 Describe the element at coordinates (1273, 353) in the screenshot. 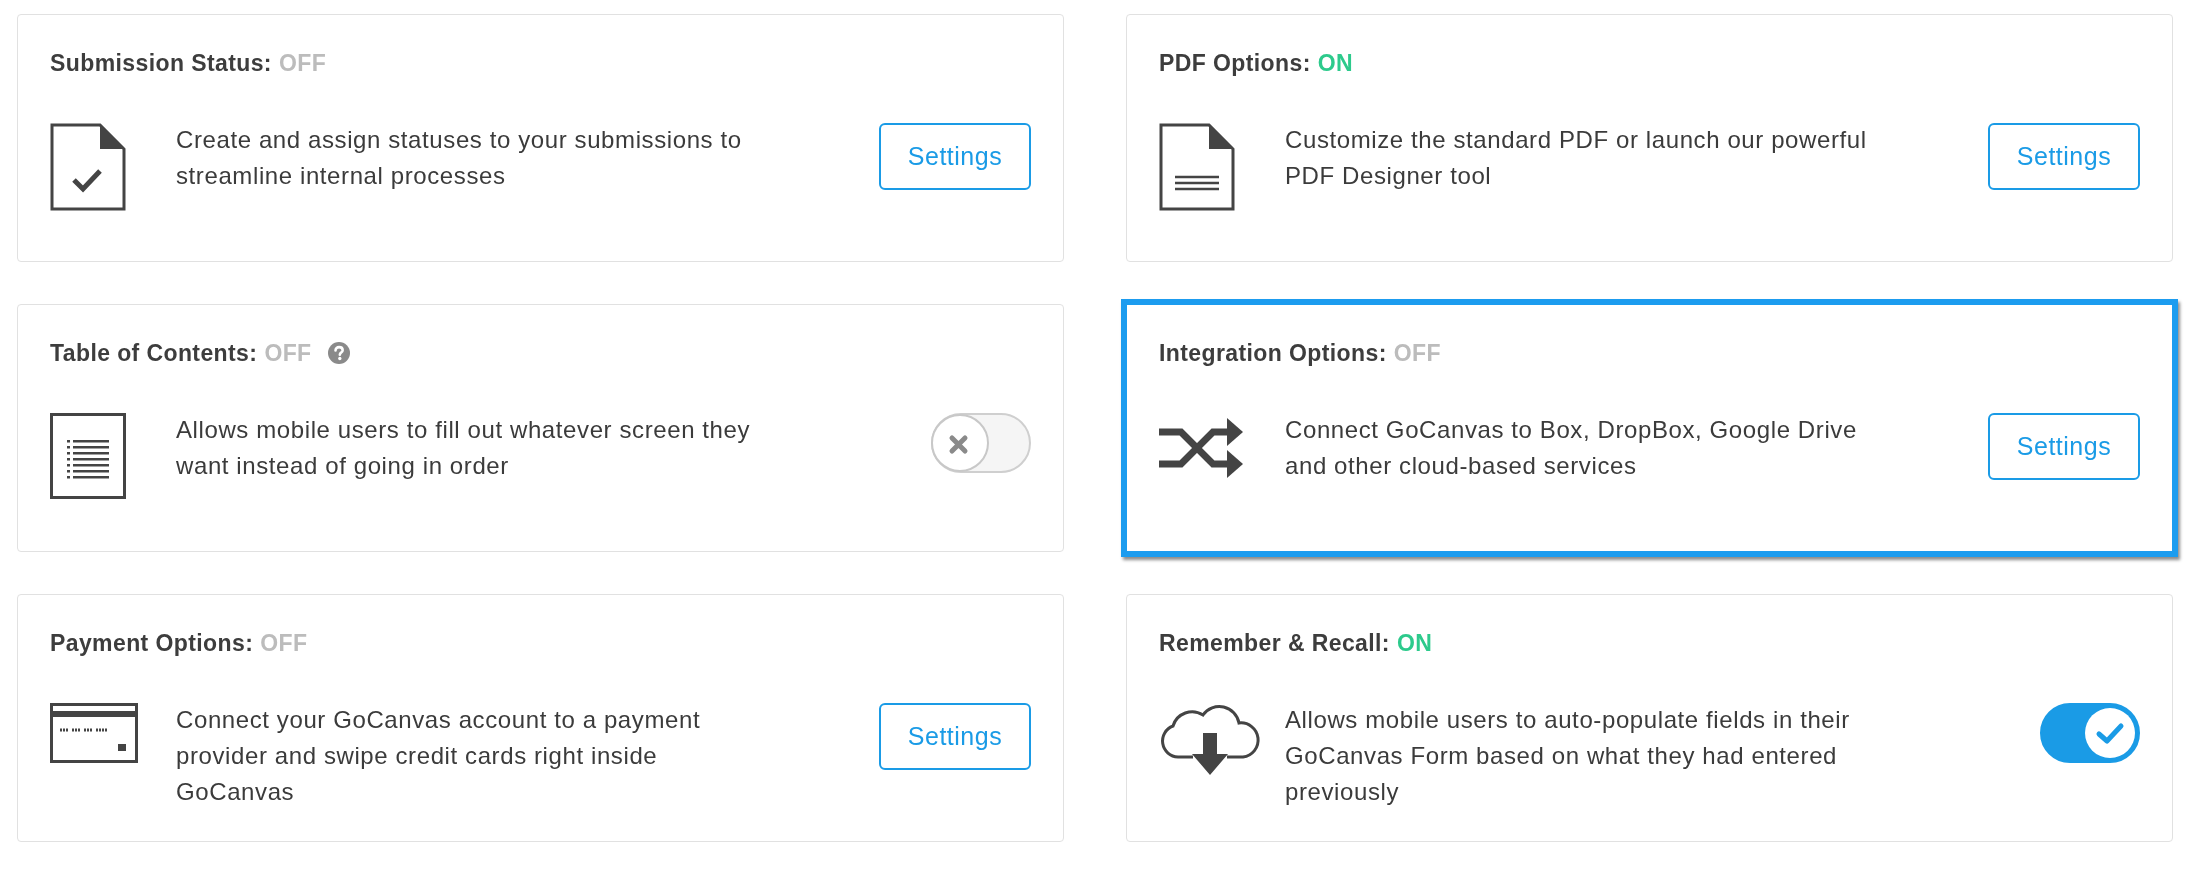

I see `card-title: Integration Options:` at that location.